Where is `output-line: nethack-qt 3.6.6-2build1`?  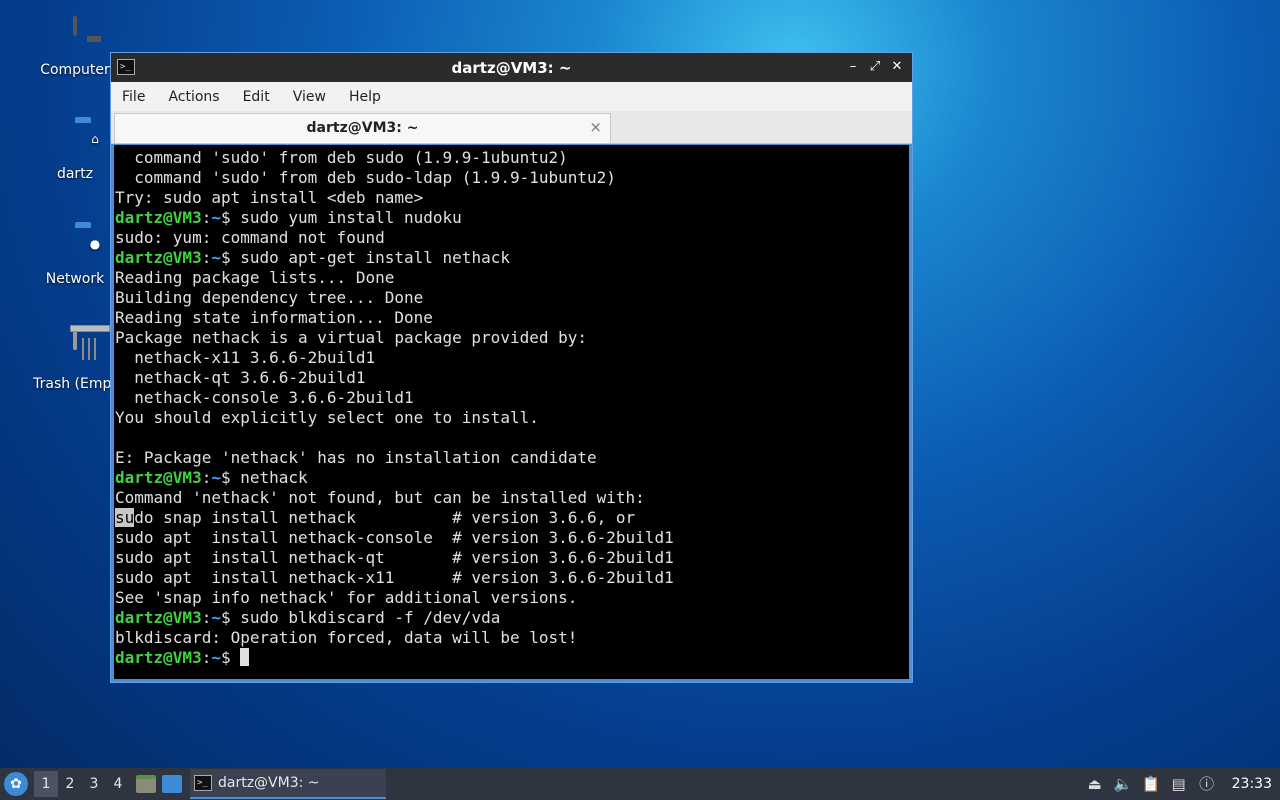 output-line: nethack-qt 3.6.6-2build1 is located at coordinates (512, 378).